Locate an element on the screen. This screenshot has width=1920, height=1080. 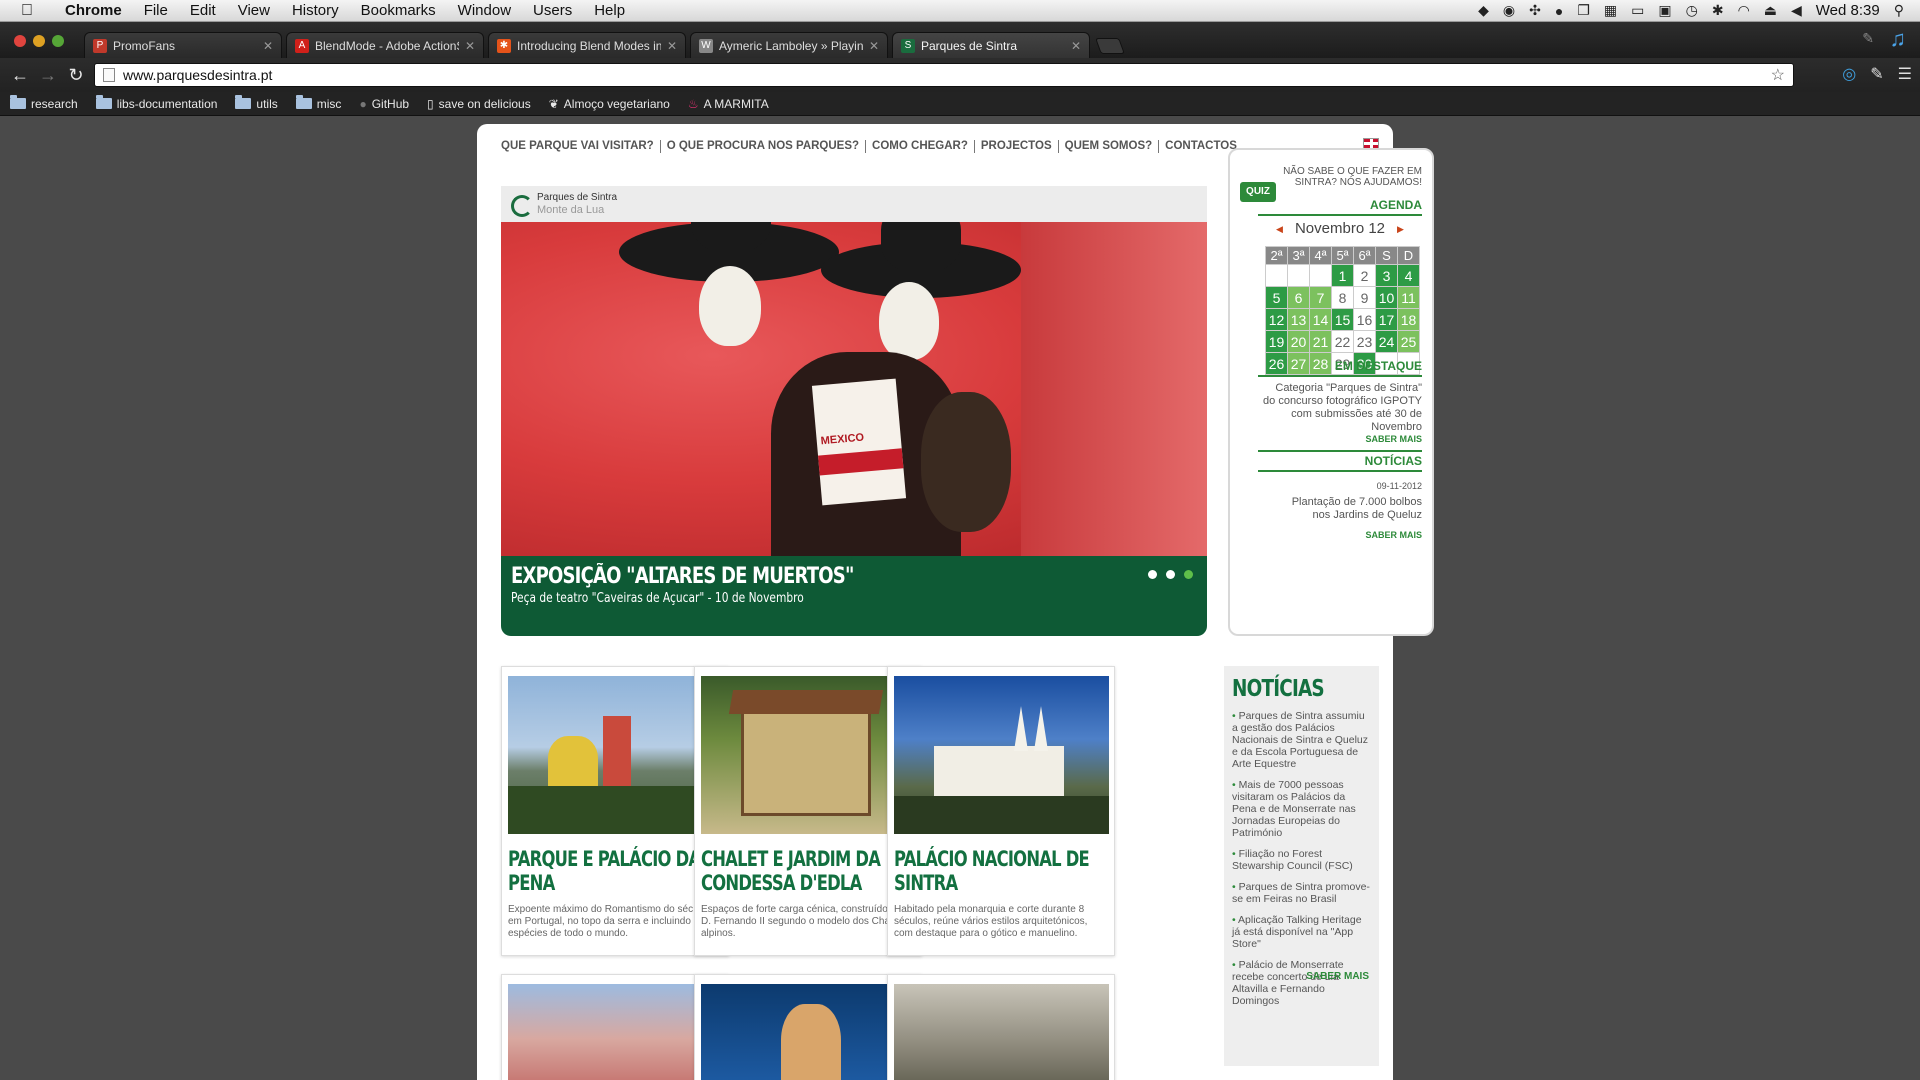
tab-promofans: P PromoFans ✕ is located at coordinates (183, 45).